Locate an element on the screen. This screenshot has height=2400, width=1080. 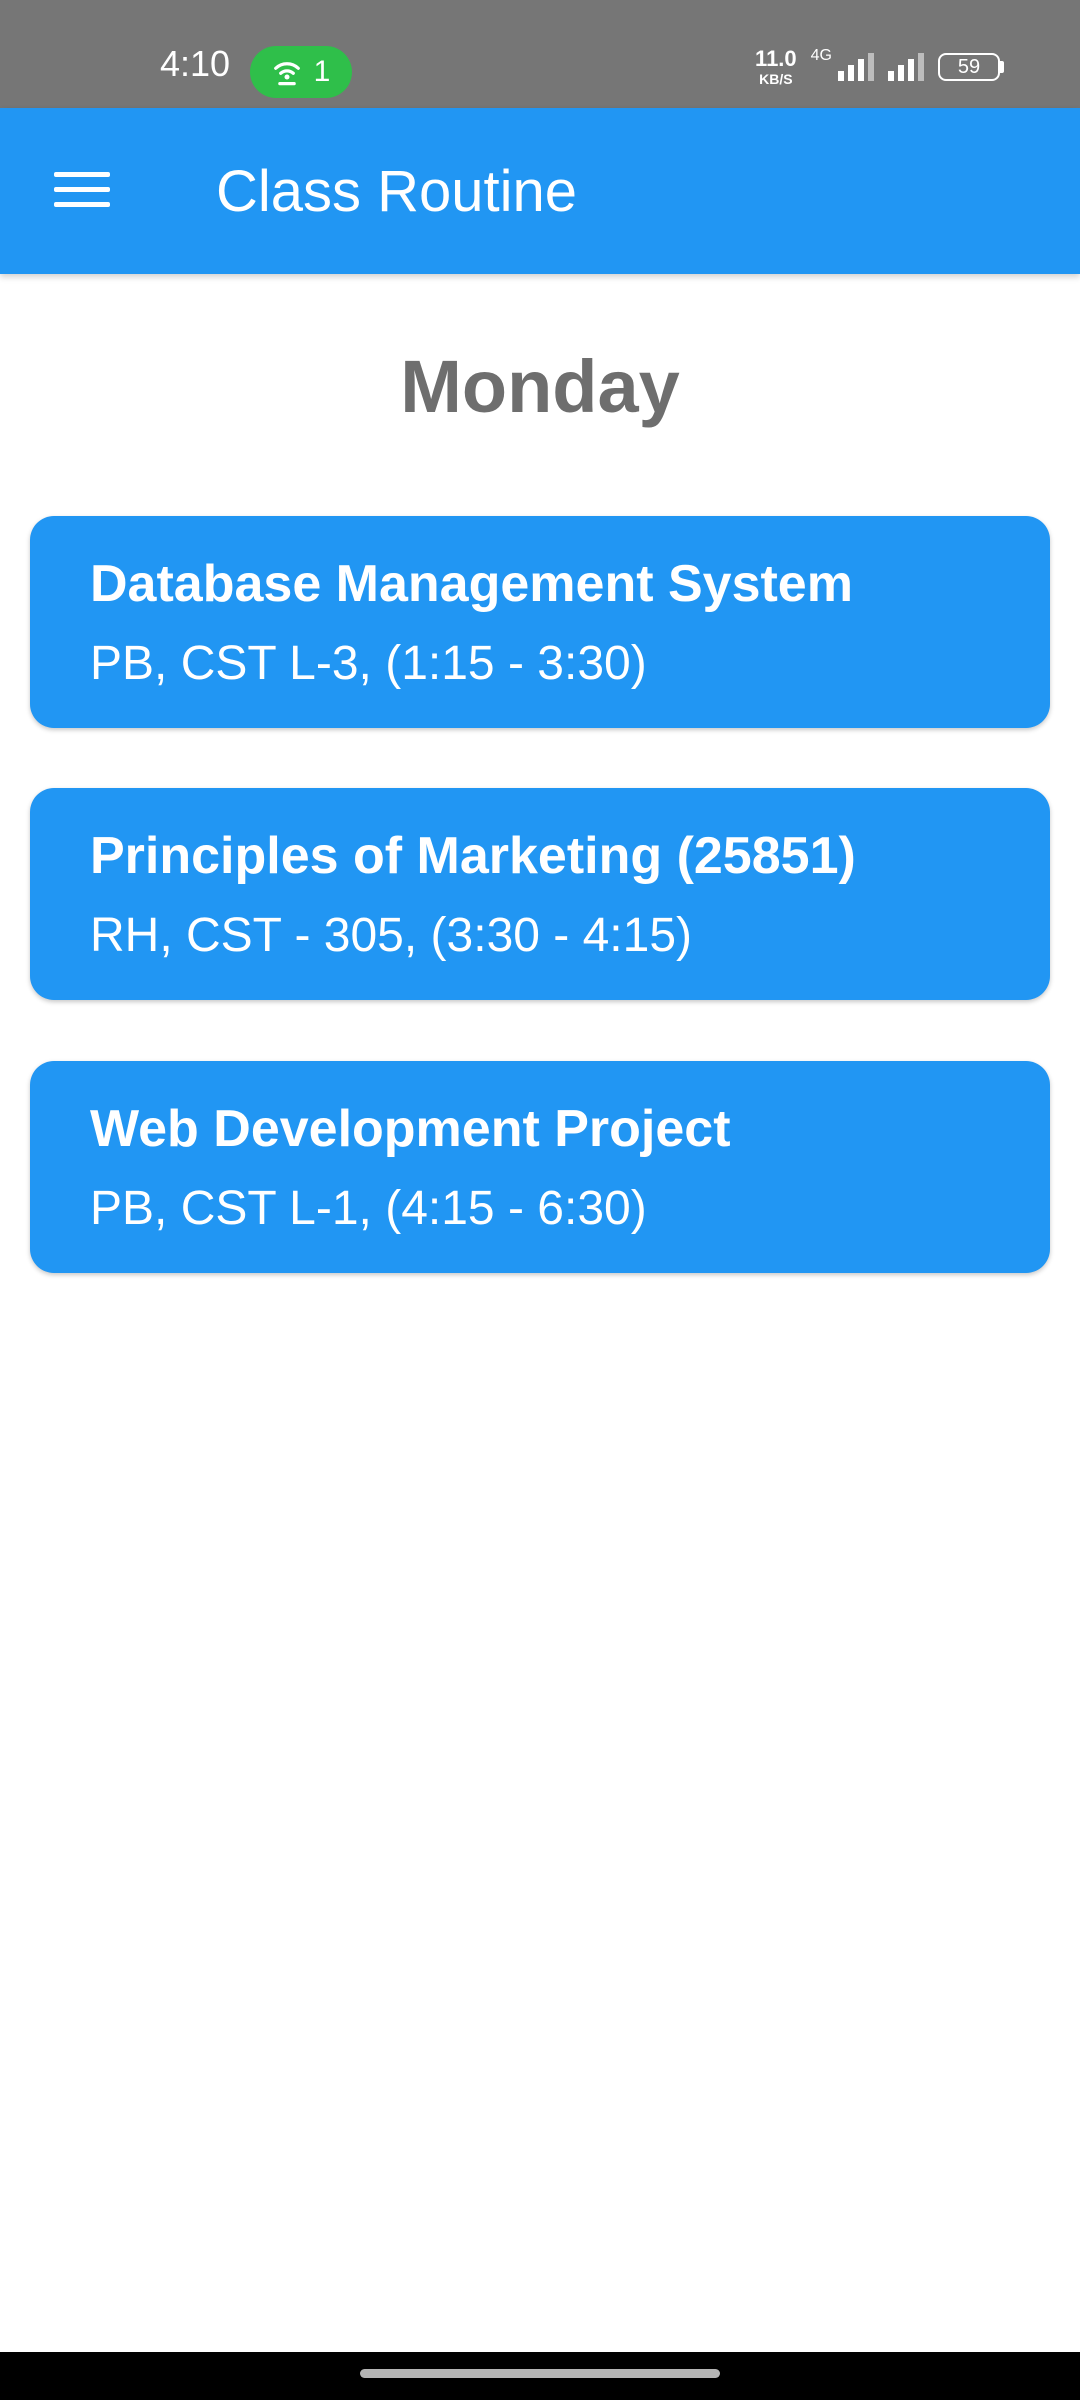
hamburger-menu-icon is located at coordinates (84, 191).